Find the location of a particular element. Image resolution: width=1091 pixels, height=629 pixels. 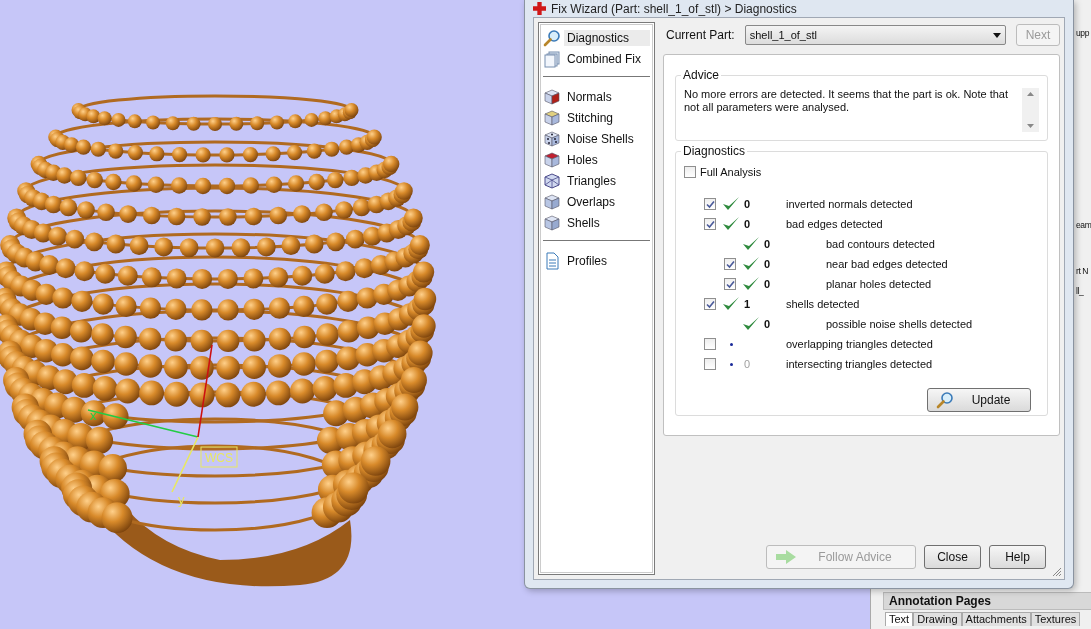

diagnostic-label: shells detected is located at coordinates (823, 304).